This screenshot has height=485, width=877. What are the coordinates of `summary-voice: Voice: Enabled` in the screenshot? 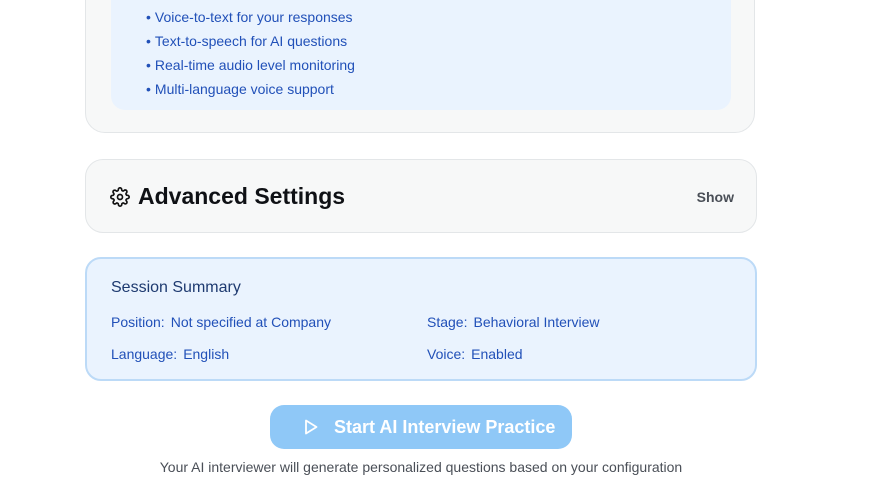 It's located at (475, 354).